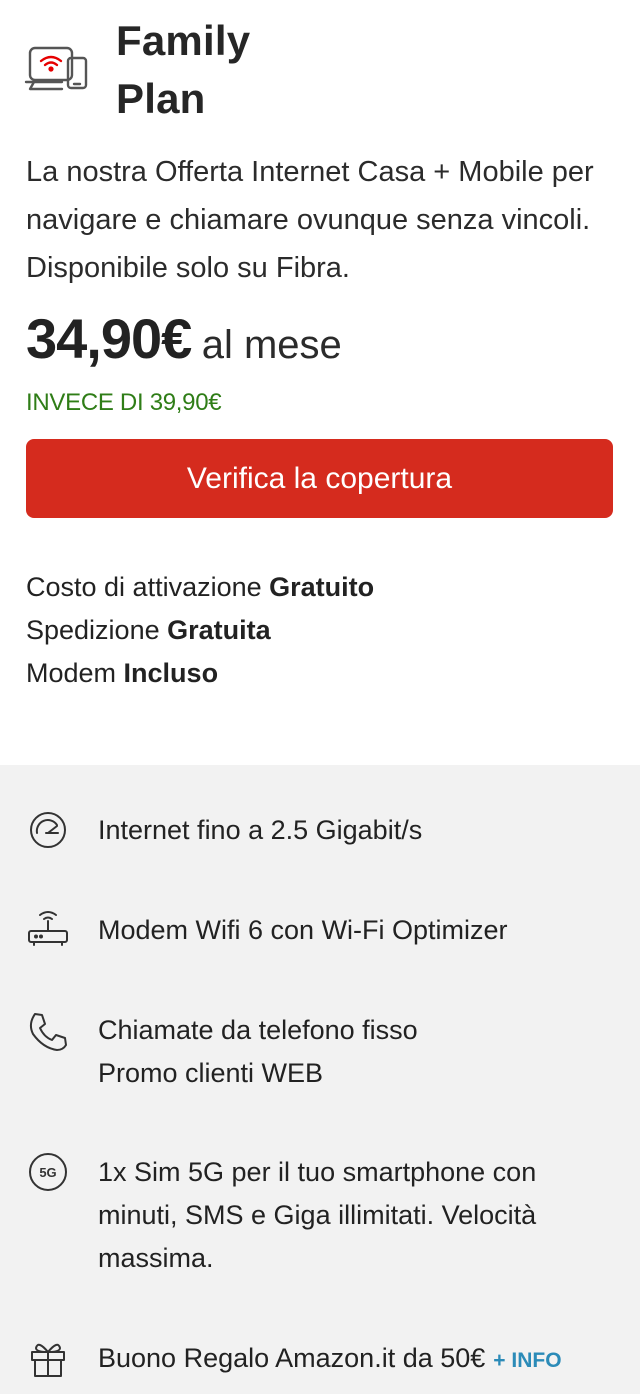 This screenshot has height=1394, width=640. I want to click on old-price: INVECE DI 39,90€, so click(124, 402).